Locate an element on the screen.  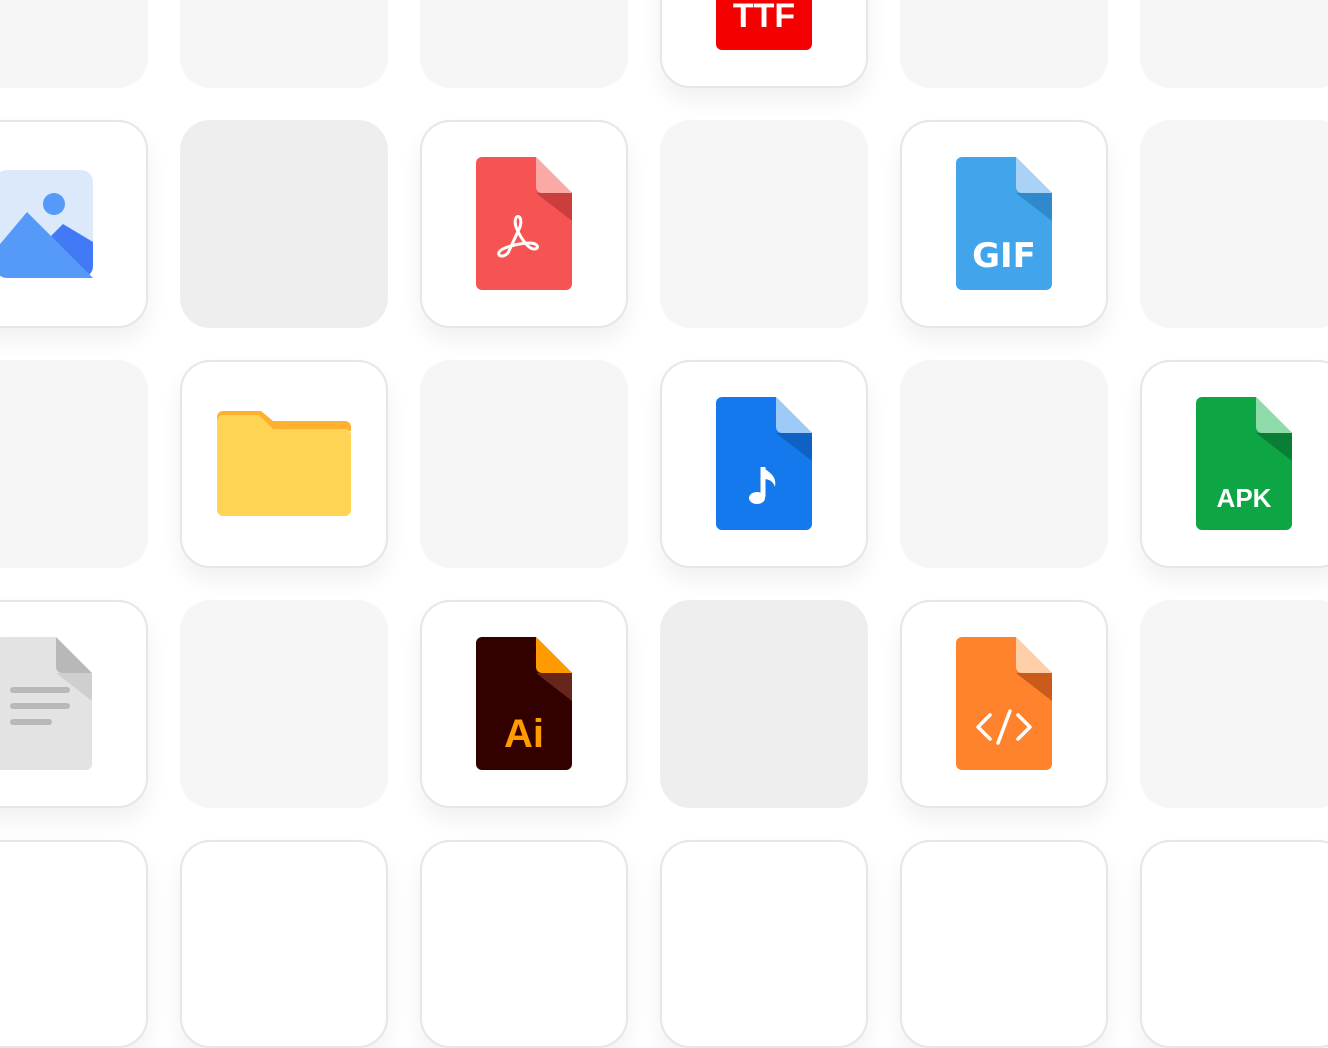
file-type-label: GIF is located at coordinates (1004, 256).